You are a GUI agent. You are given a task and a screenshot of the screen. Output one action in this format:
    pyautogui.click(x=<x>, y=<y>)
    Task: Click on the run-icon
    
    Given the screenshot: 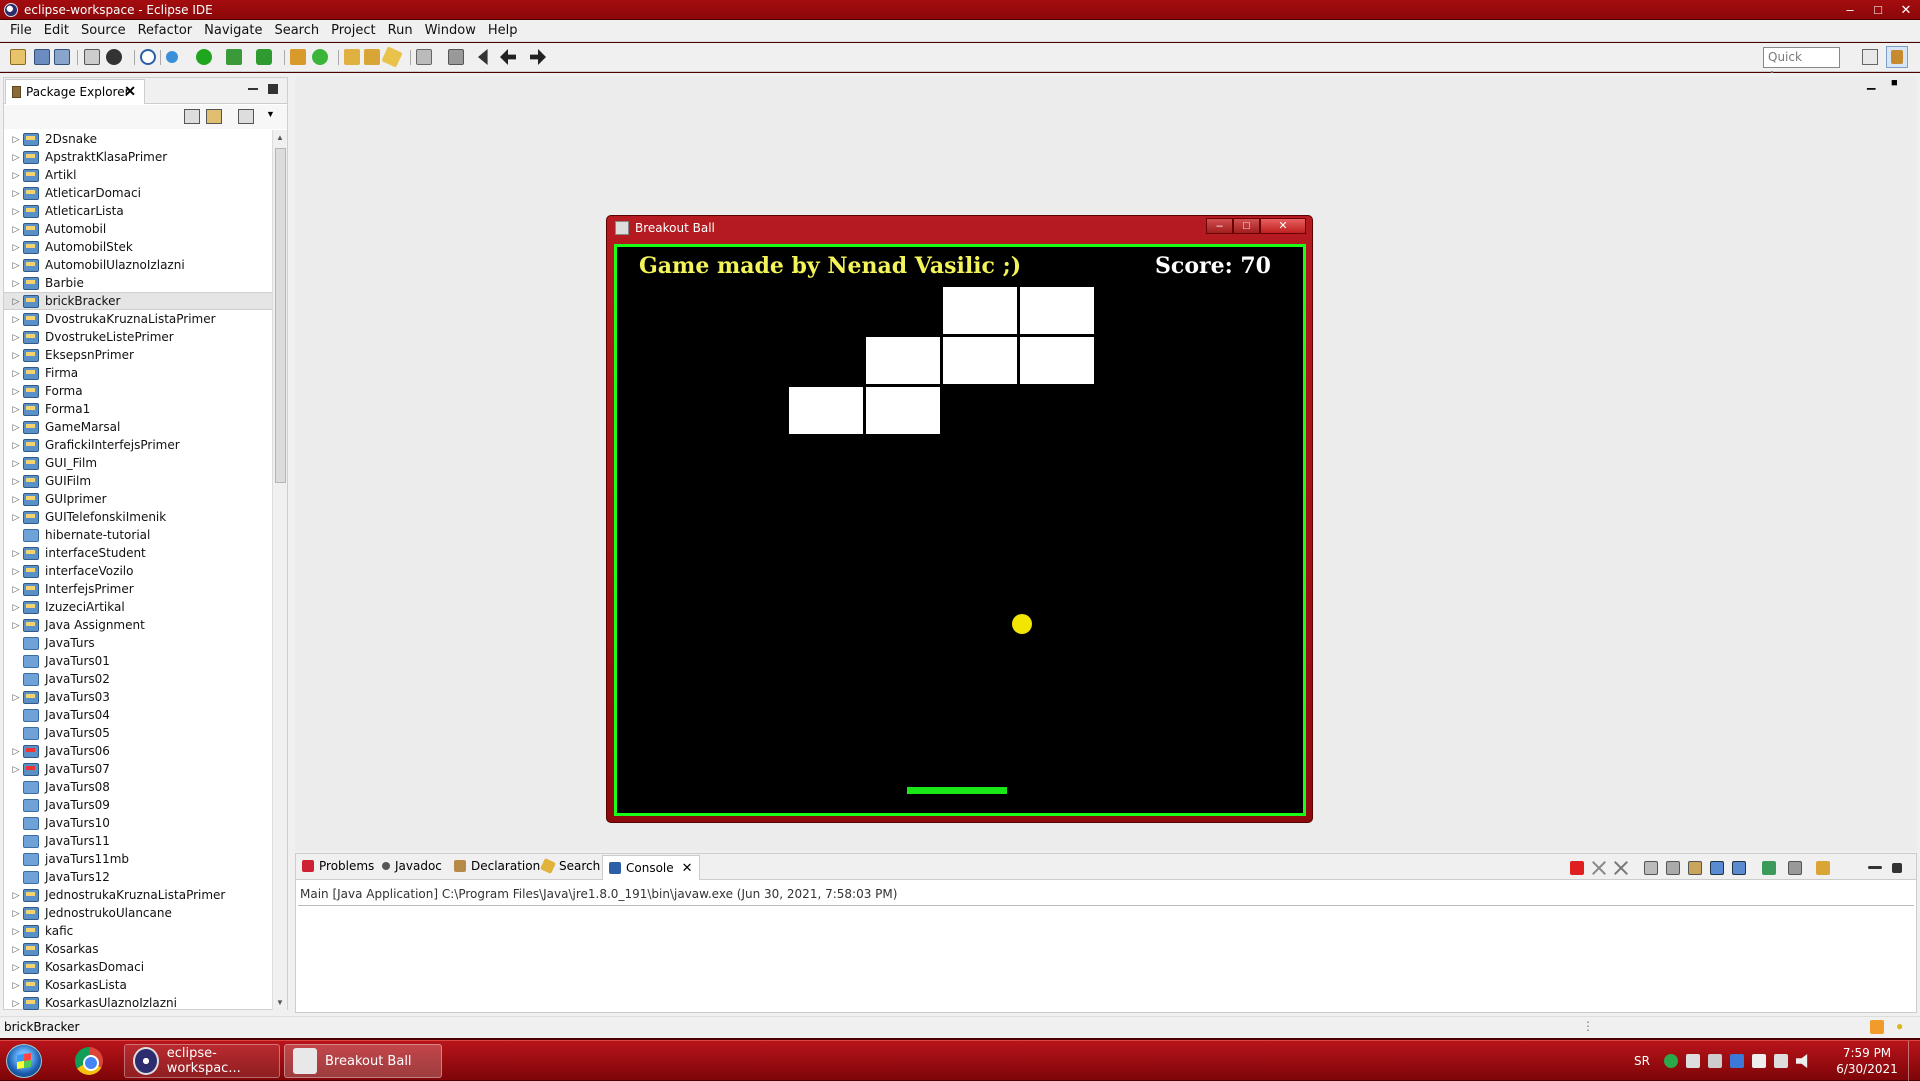 What is the action you would take?
    pyautogui.click(x=204, y=57)
    